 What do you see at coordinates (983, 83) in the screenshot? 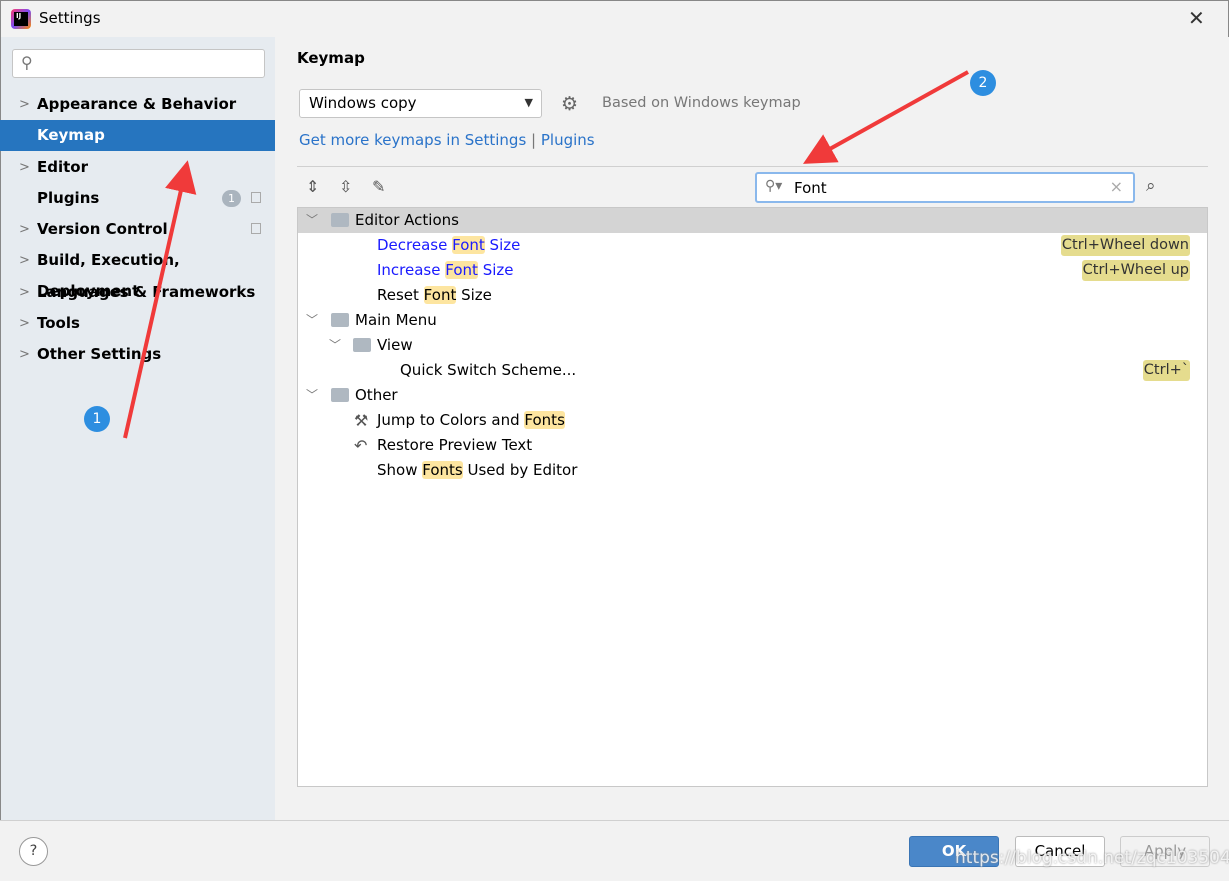
I see `callout-2: 2` at bounding box center [983, 83].